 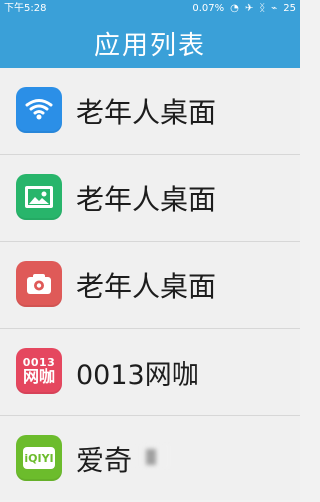 I want to click on title-bar: 应用列表, so click(x=150, y=43).